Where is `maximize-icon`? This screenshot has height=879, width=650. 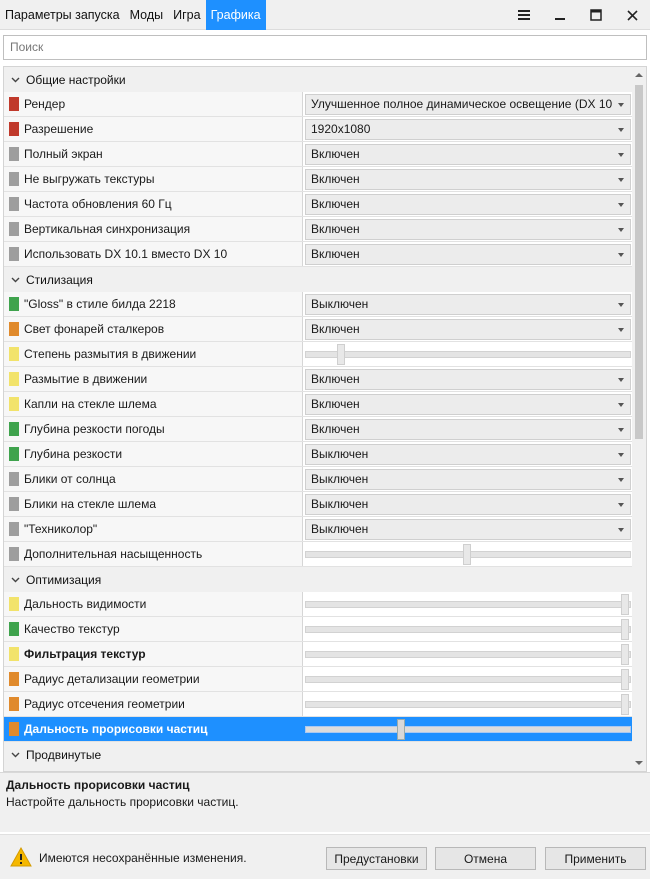 maximize-icon is located at coordinates (596, 15).